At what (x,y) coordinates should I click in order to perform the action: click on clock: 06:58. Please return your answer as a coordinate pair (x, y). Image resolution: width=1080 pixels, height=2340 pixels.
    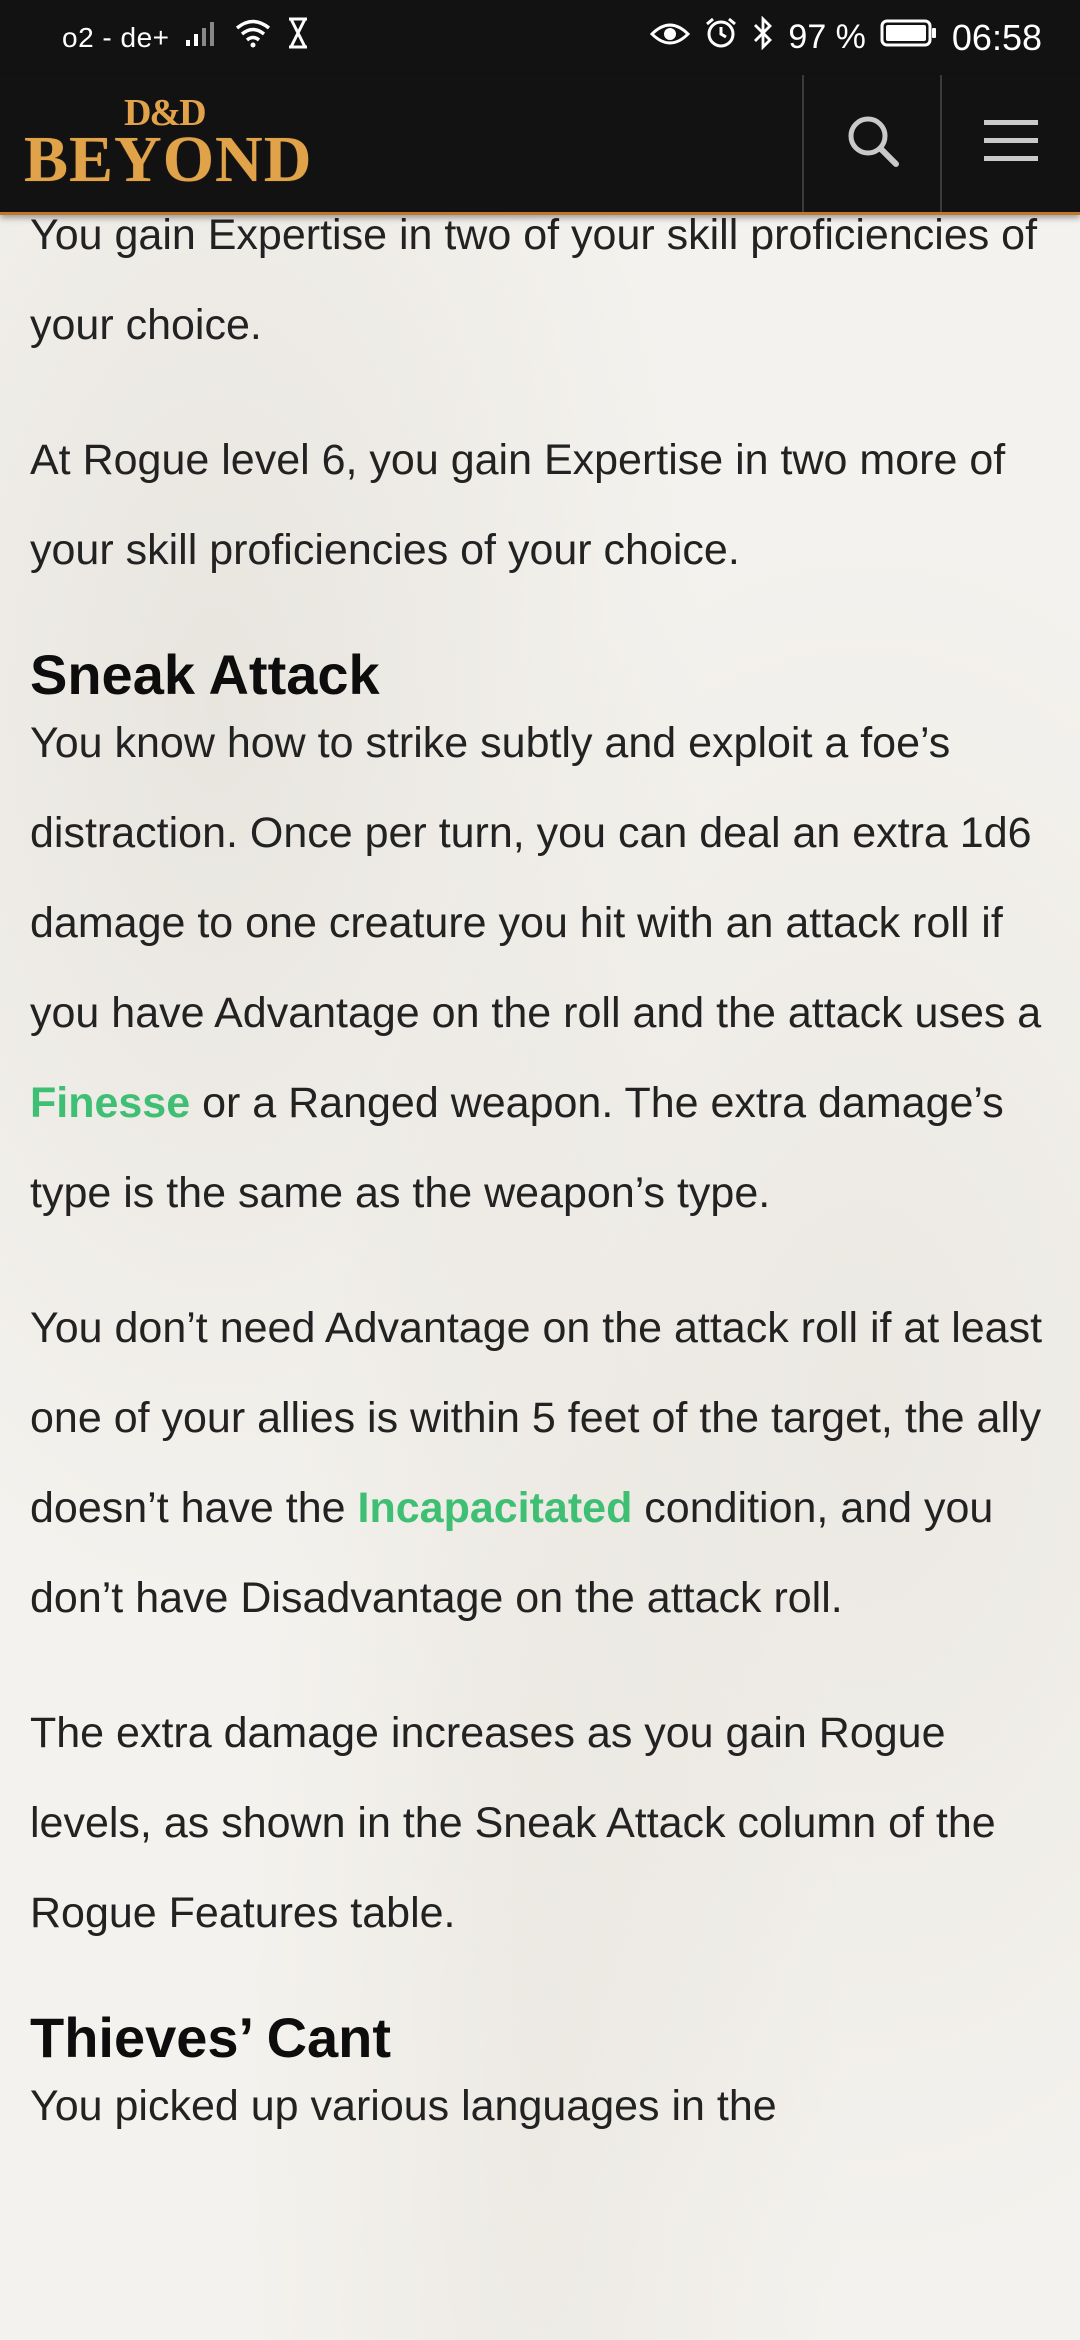
    Looking at the image, I should click on (996, 37).